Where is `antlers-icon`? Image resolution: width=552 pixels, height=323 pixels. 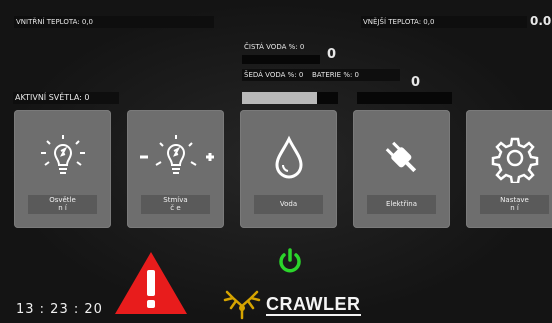 antlers-icon is located at coordinates (242, 305).